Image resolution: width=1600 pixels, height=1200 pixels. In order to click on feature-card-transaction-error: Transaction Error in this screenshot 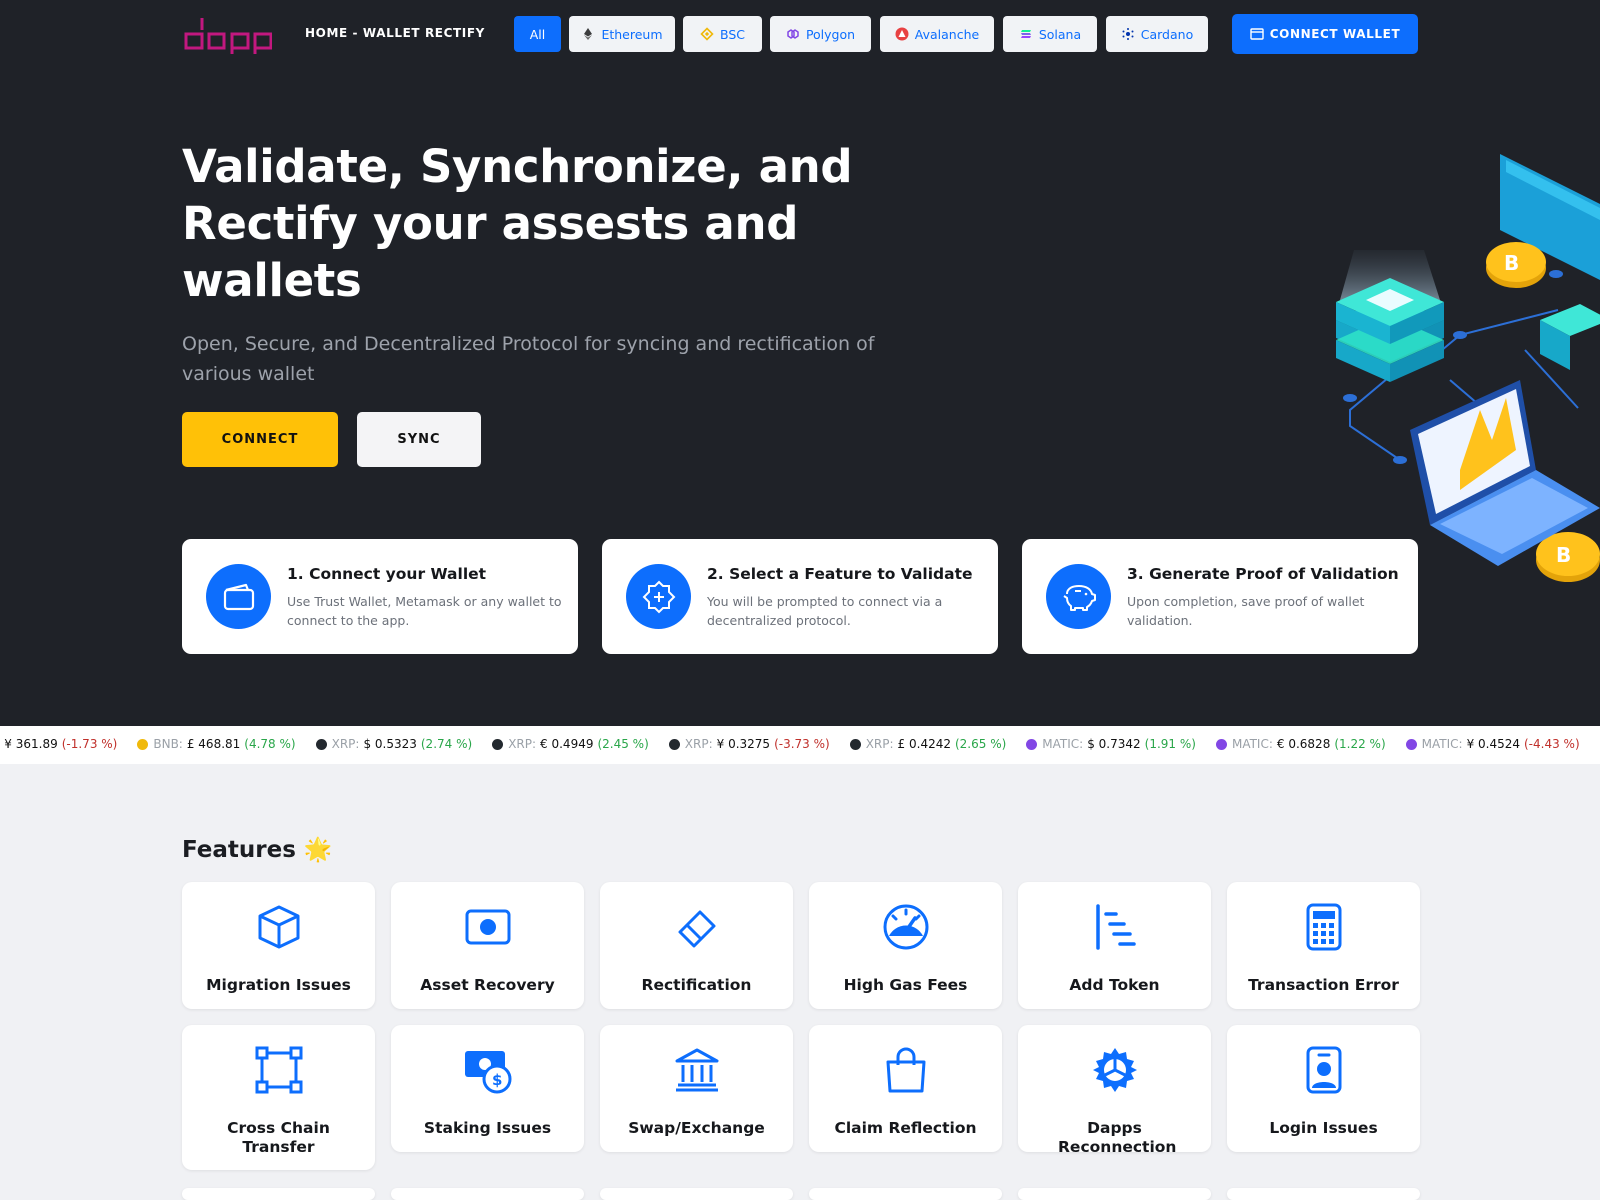, I will do `click(1323, 945)`.